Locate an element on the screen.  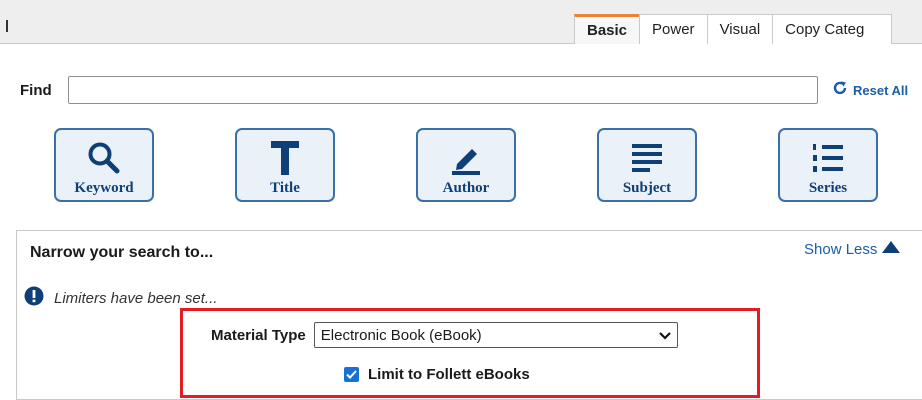
subject-label: Subject is located at coordinates (647, 188).